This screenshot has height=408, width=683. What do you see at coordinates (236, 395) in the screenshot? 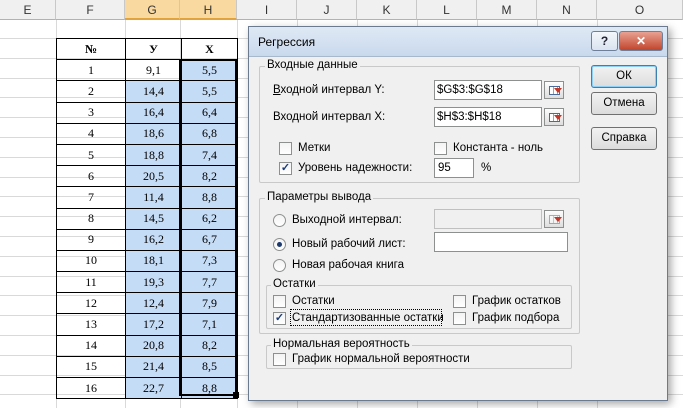
I see `fill-handle` at bounding box center [236, 395].